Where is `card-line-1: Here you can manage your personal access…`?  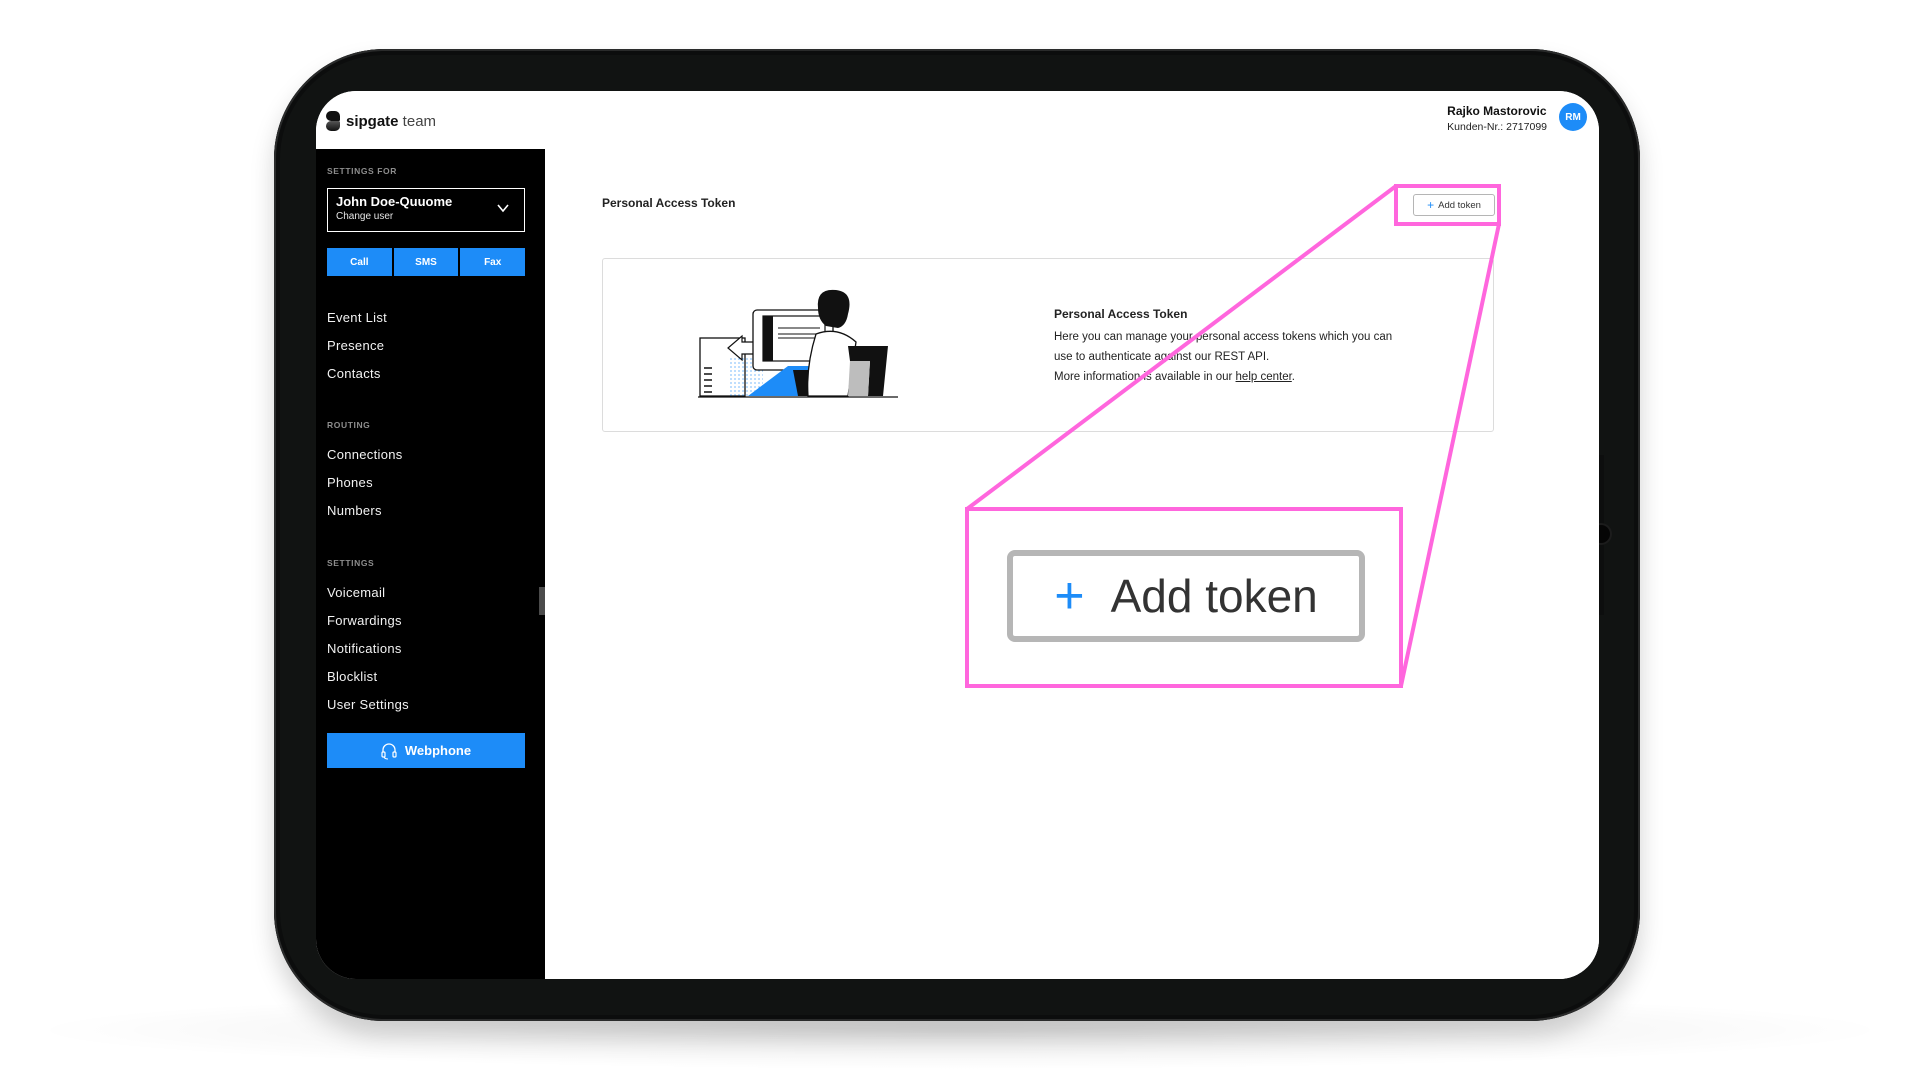 card-line-1: Here you can manage your personal access… is located at coordinates (1223, 337).